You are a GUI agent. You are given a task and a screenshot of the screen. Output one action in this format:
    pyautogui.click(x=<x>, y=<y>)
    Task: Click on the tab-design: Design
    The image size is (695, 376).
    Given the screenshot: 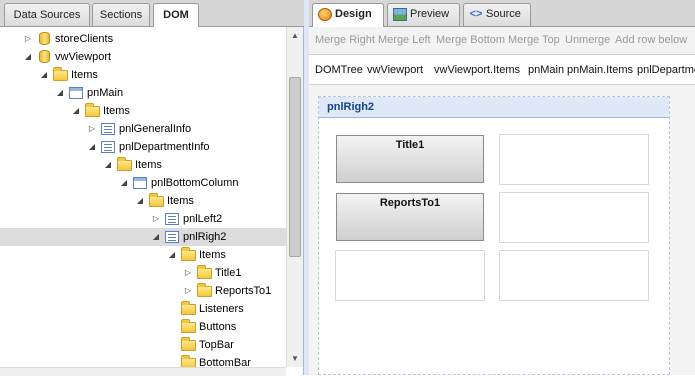 What is the action you would take?
    pyautogui.click(x=348, y=15)
    